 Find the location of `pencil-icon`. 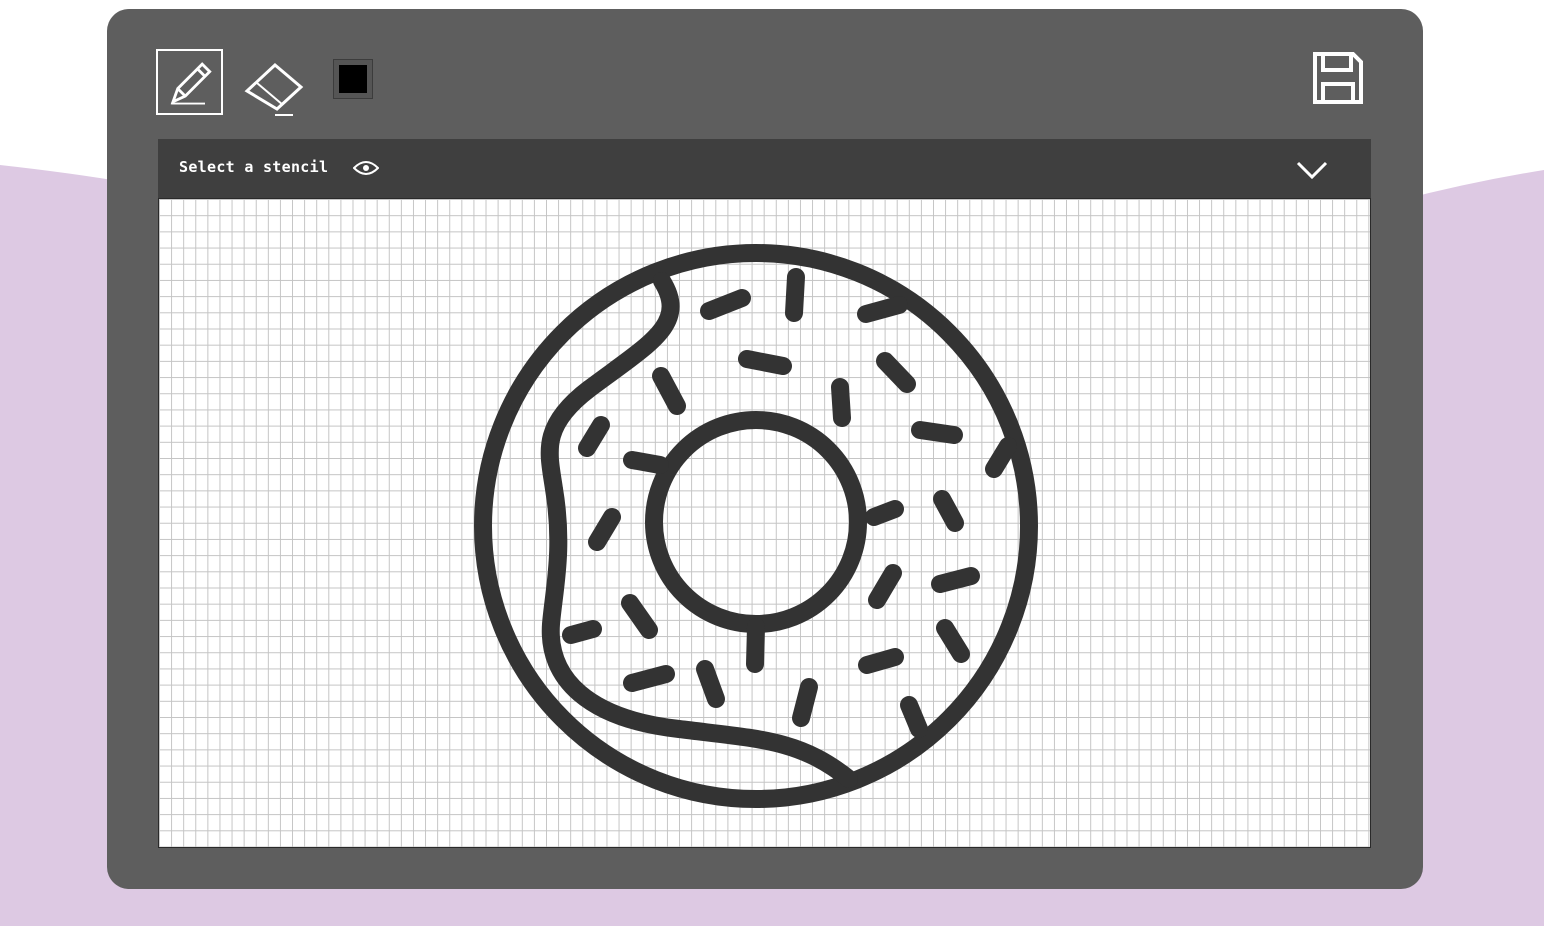

pencil-icon is located at coordinates (191, 83).